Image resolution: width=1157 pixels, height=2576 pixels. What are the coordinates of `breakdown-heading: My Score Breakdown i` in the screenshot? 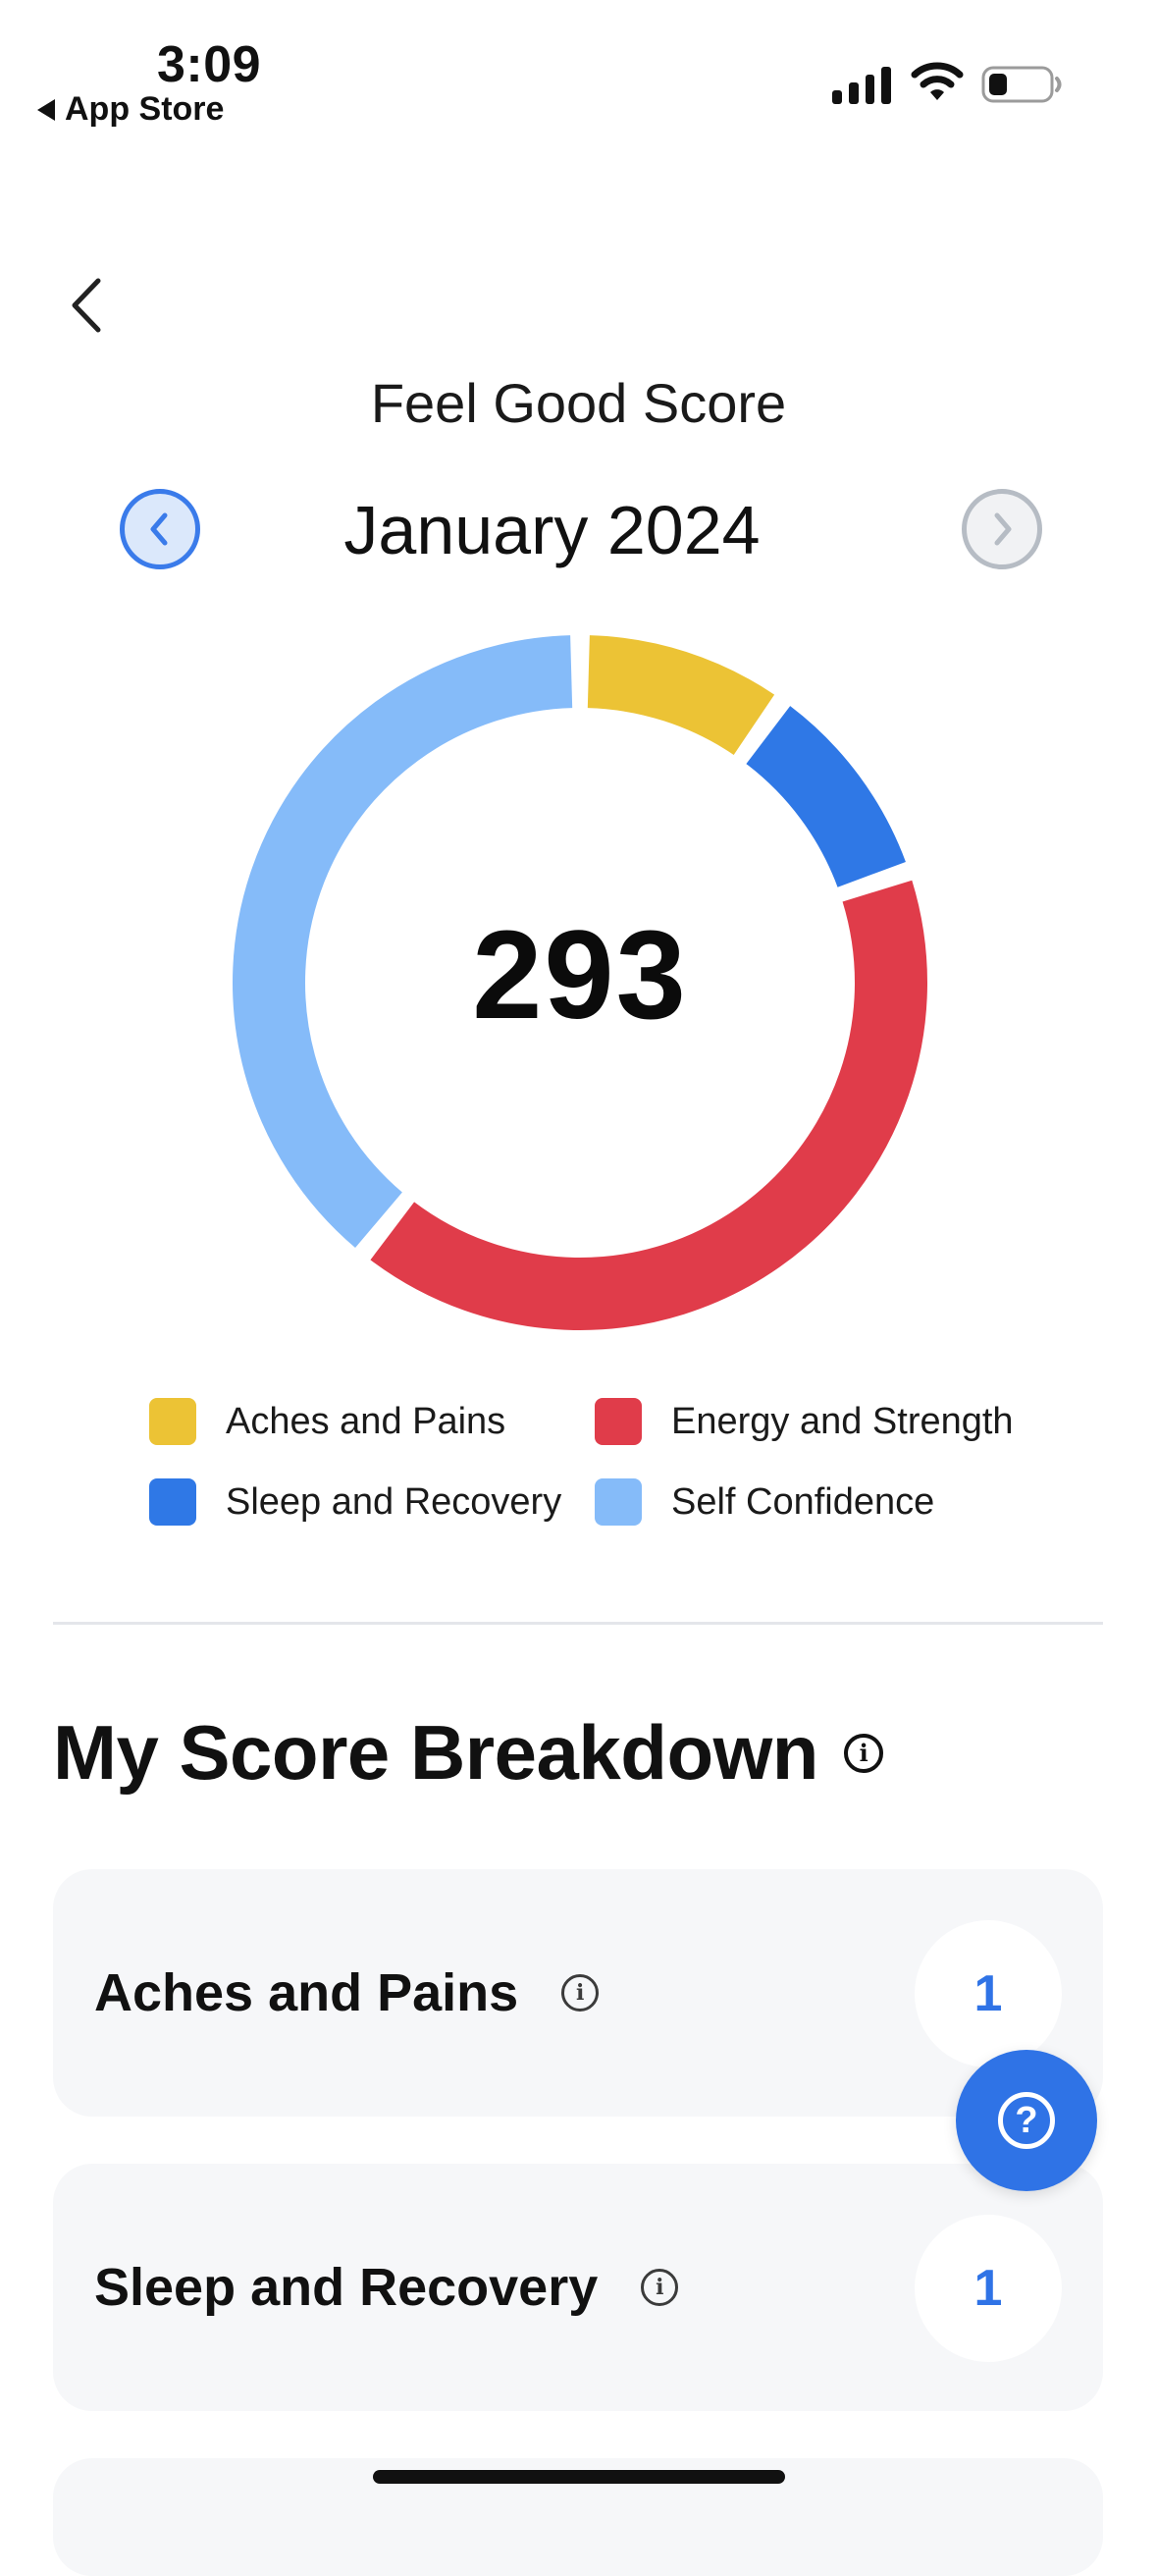 It's located at (468, 1753).